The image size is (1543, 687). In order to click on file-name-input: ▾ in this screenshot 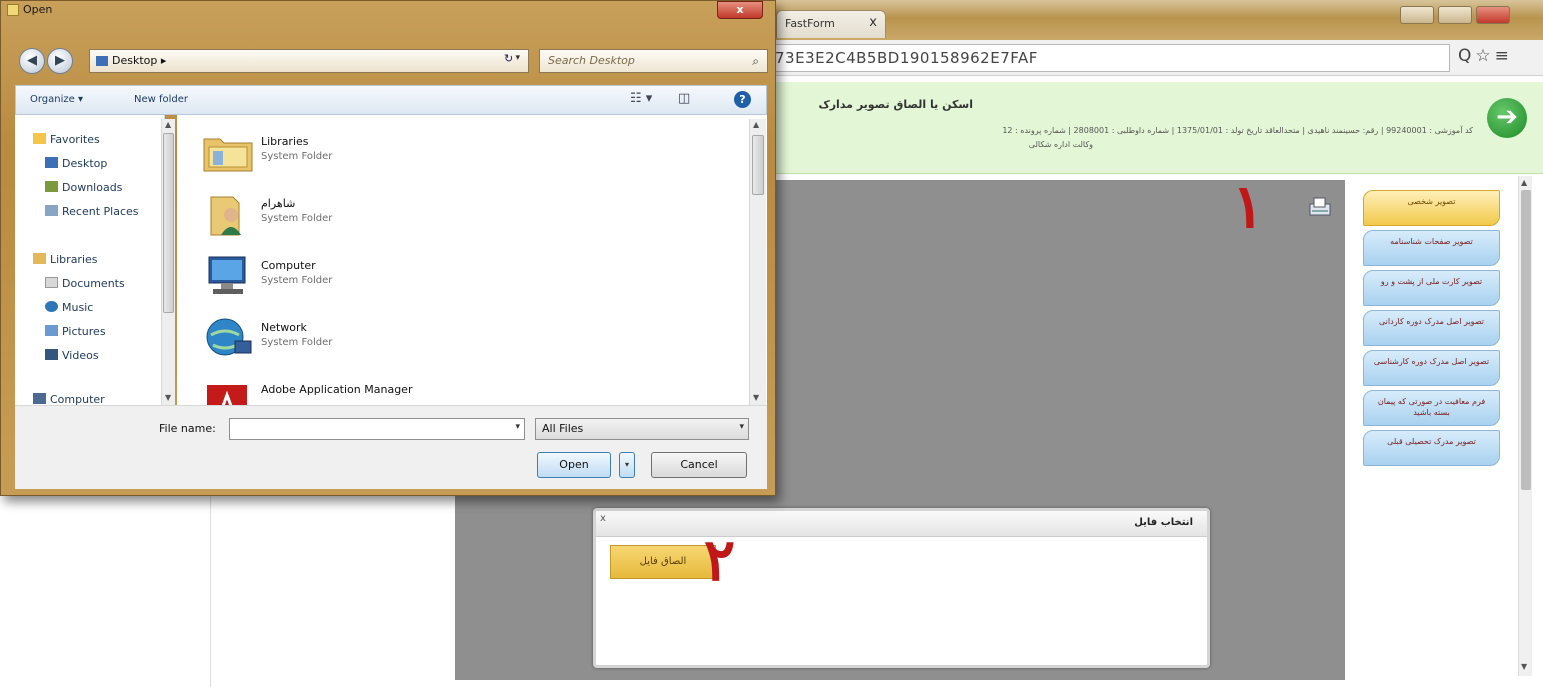, I will do `click(377, 429)`.